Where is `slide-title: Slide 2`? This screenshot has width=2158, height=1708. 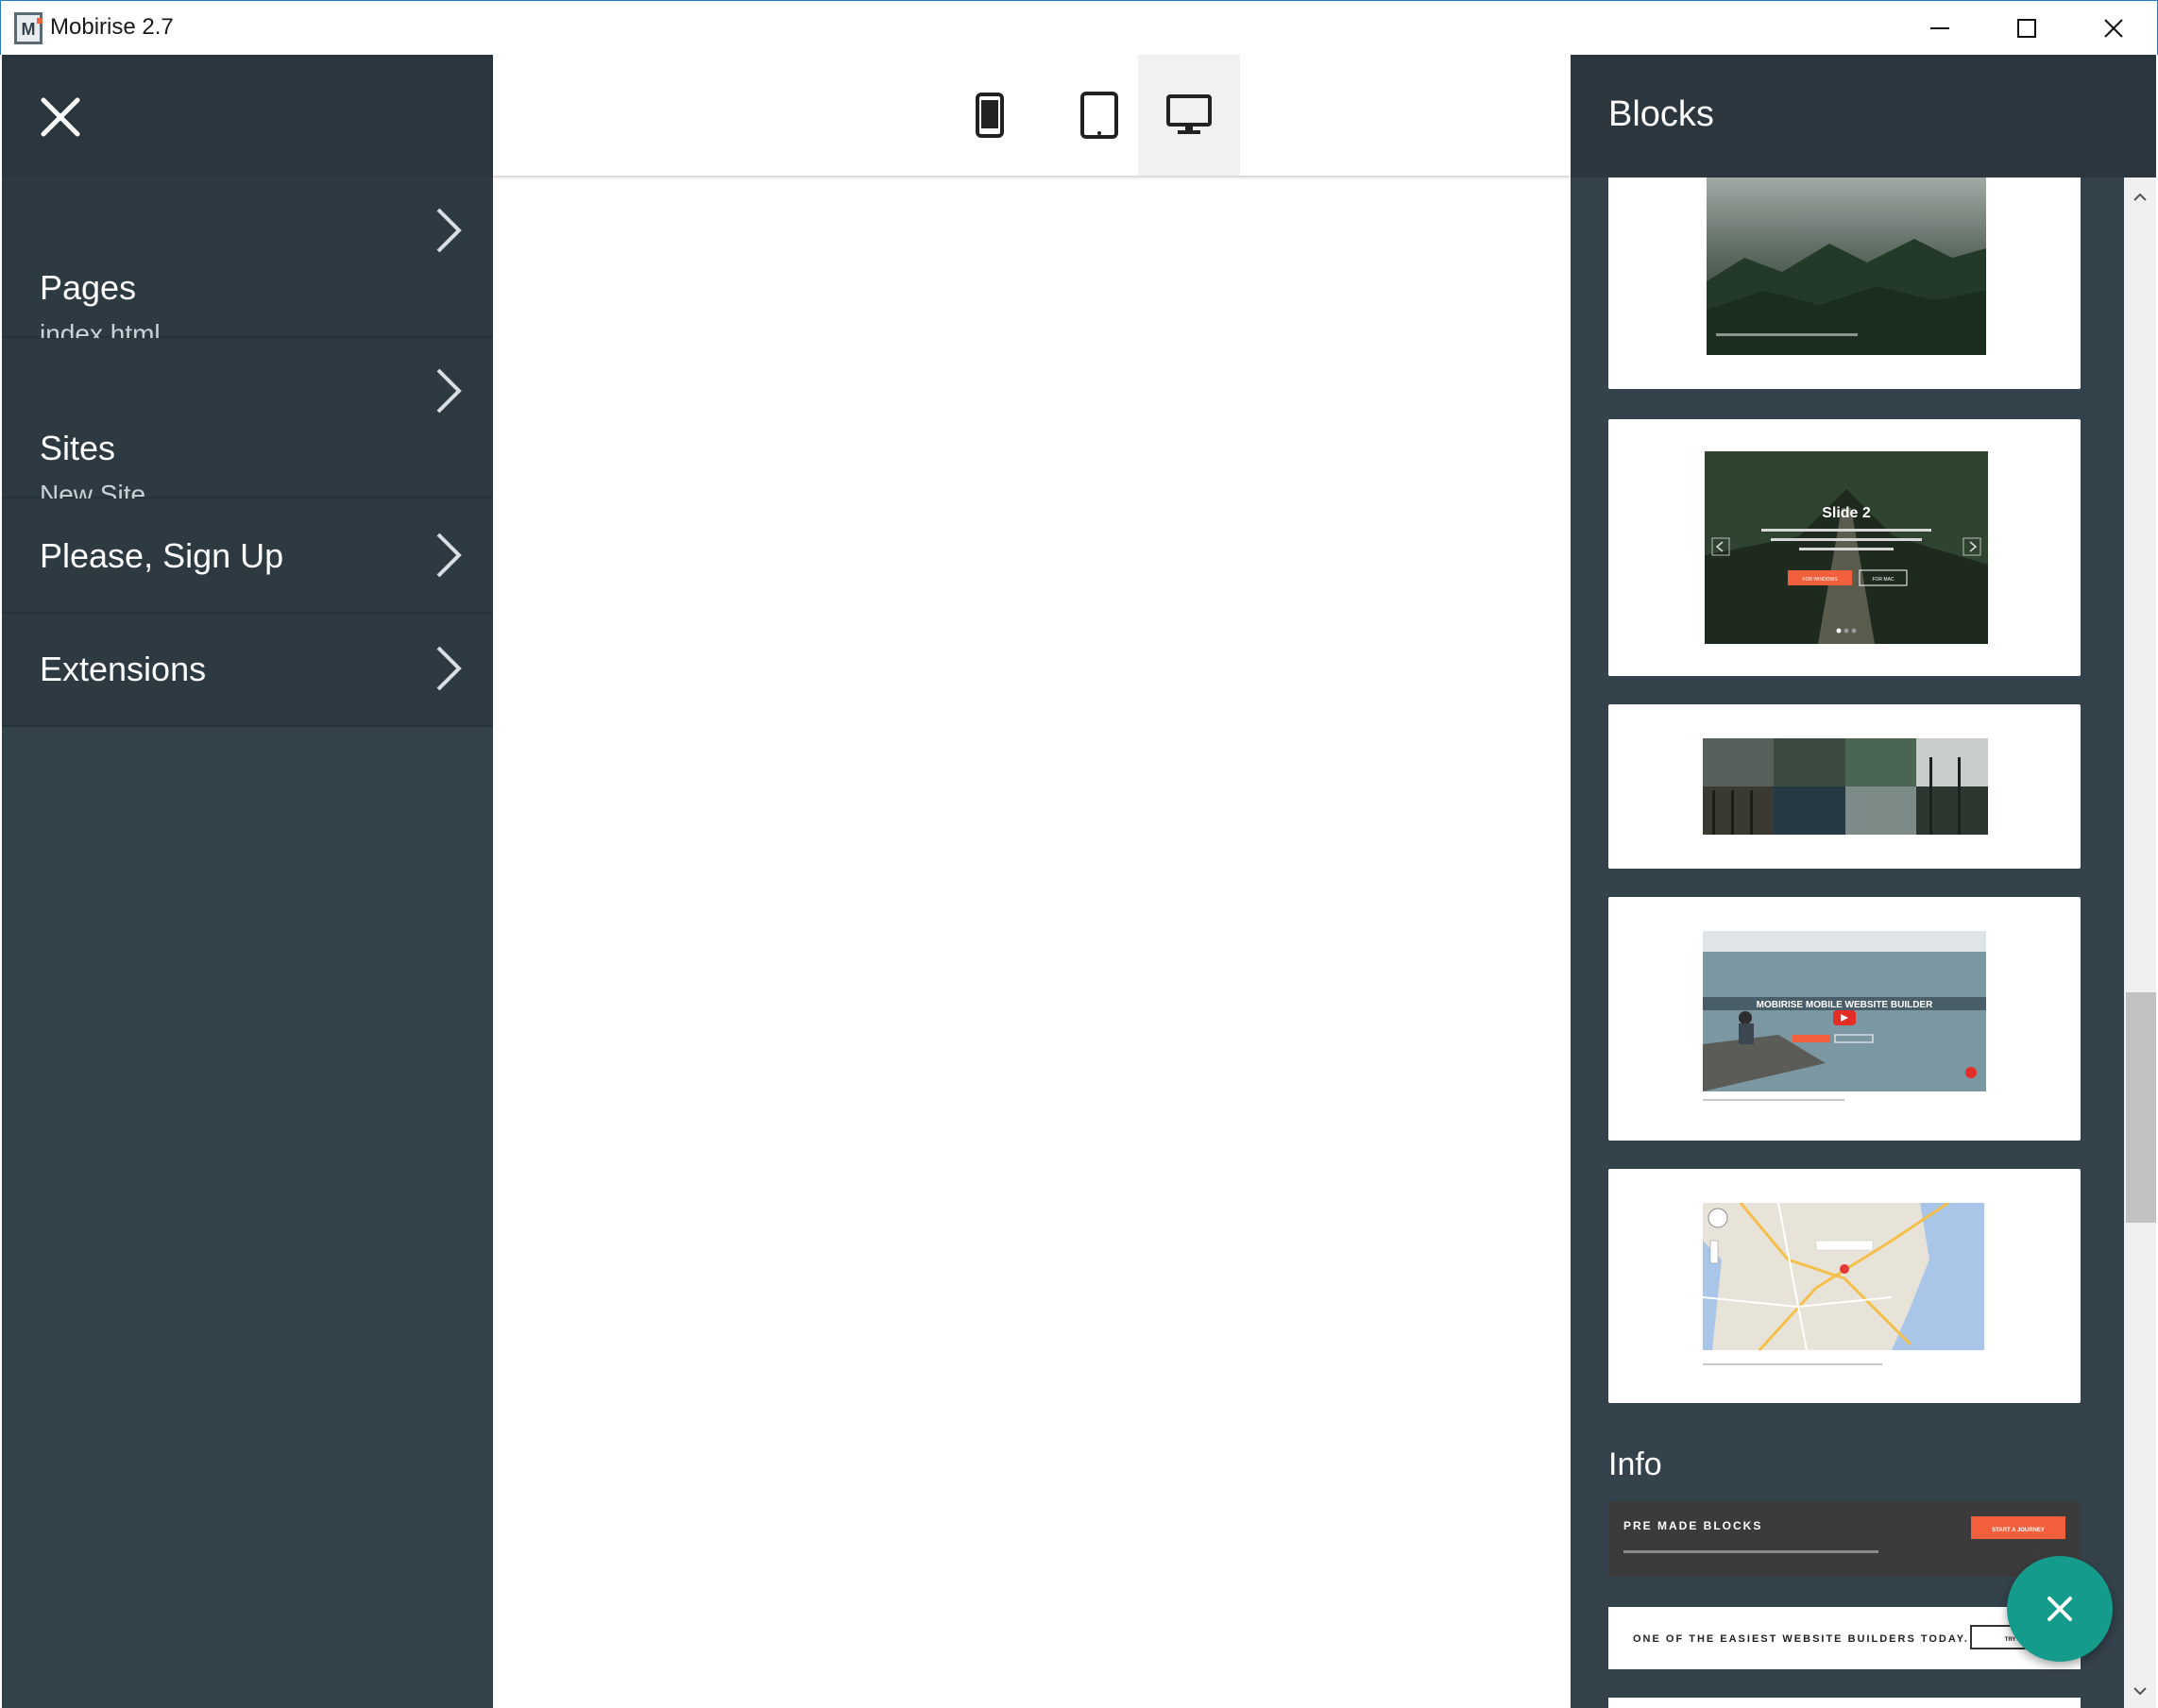 slide-title: Slide 2 is located at coordinates (1846, 513).